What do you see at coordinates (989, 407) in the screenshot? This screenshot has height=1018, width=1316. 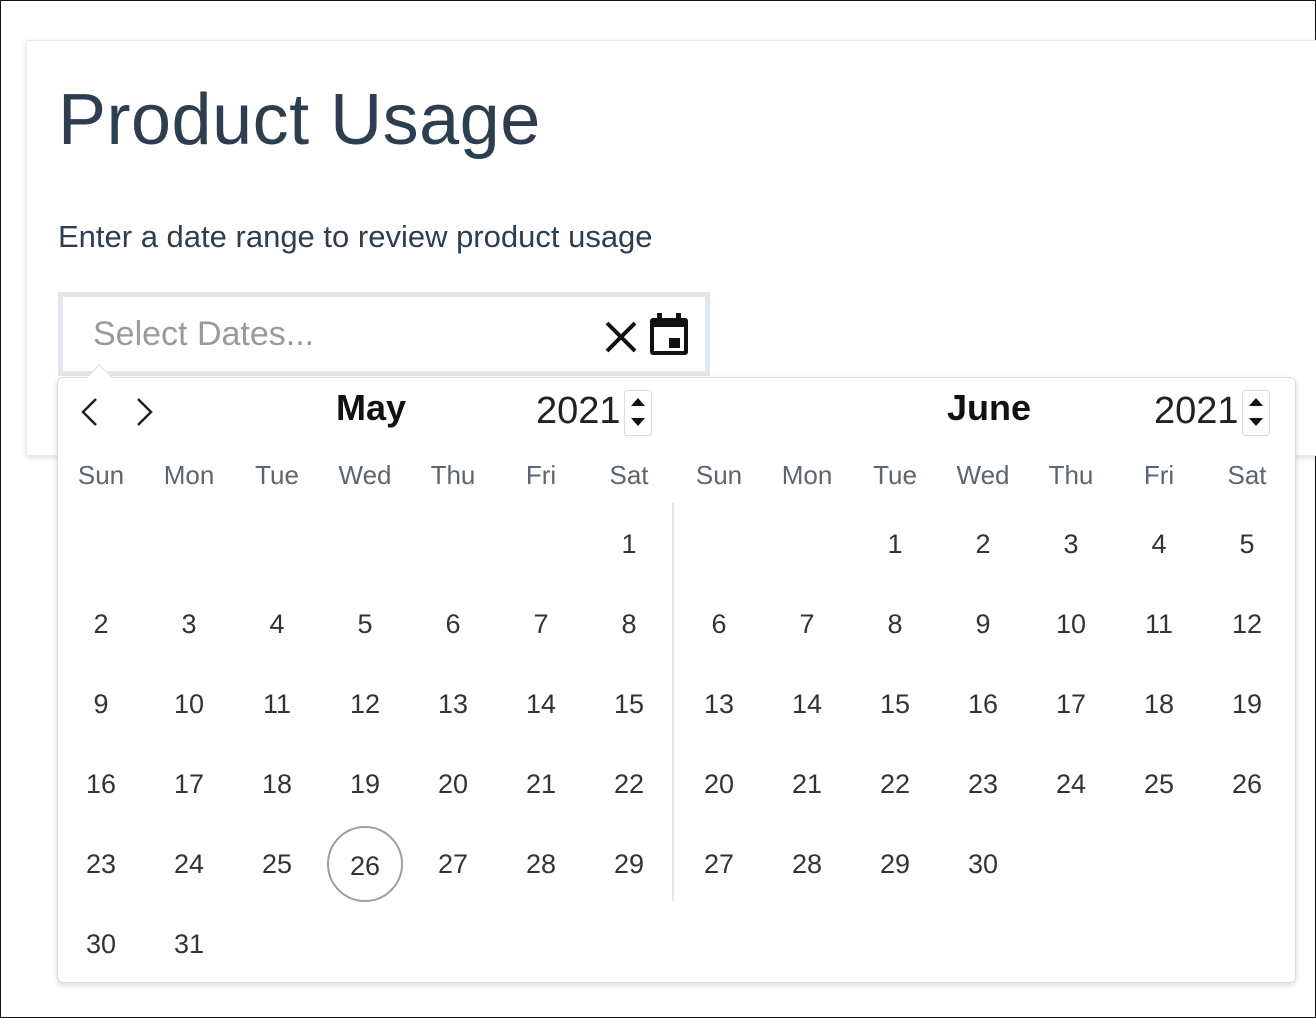 I see `month-name-right: June` at bounding box center [989, 407].